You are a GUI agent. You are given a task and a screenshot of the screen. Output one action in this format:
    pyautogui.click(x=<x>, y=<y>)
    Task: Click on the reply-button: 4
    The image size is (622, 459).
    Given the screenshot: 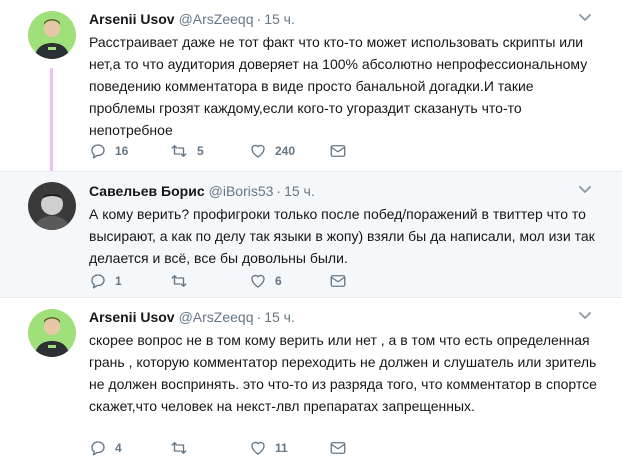 What is the action you would take?
    pyautogui.click(x=105, y=448)
    